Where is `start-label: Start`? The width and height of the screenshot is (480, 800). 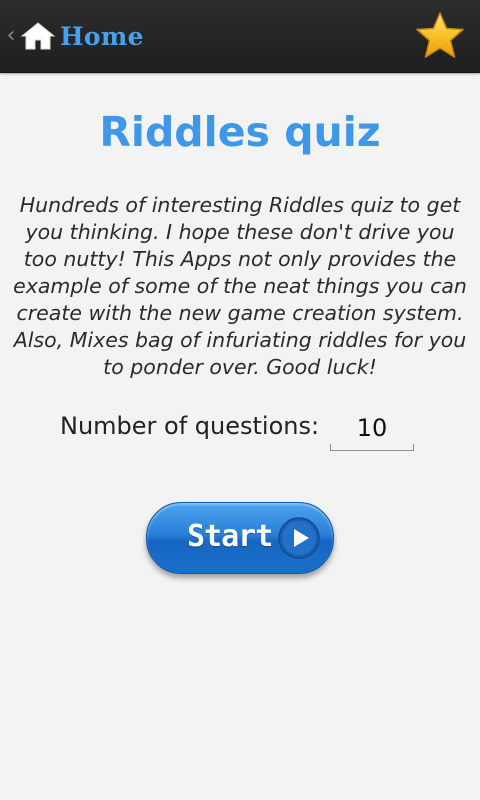 start-label: Start is located at coordinates (230, 536).